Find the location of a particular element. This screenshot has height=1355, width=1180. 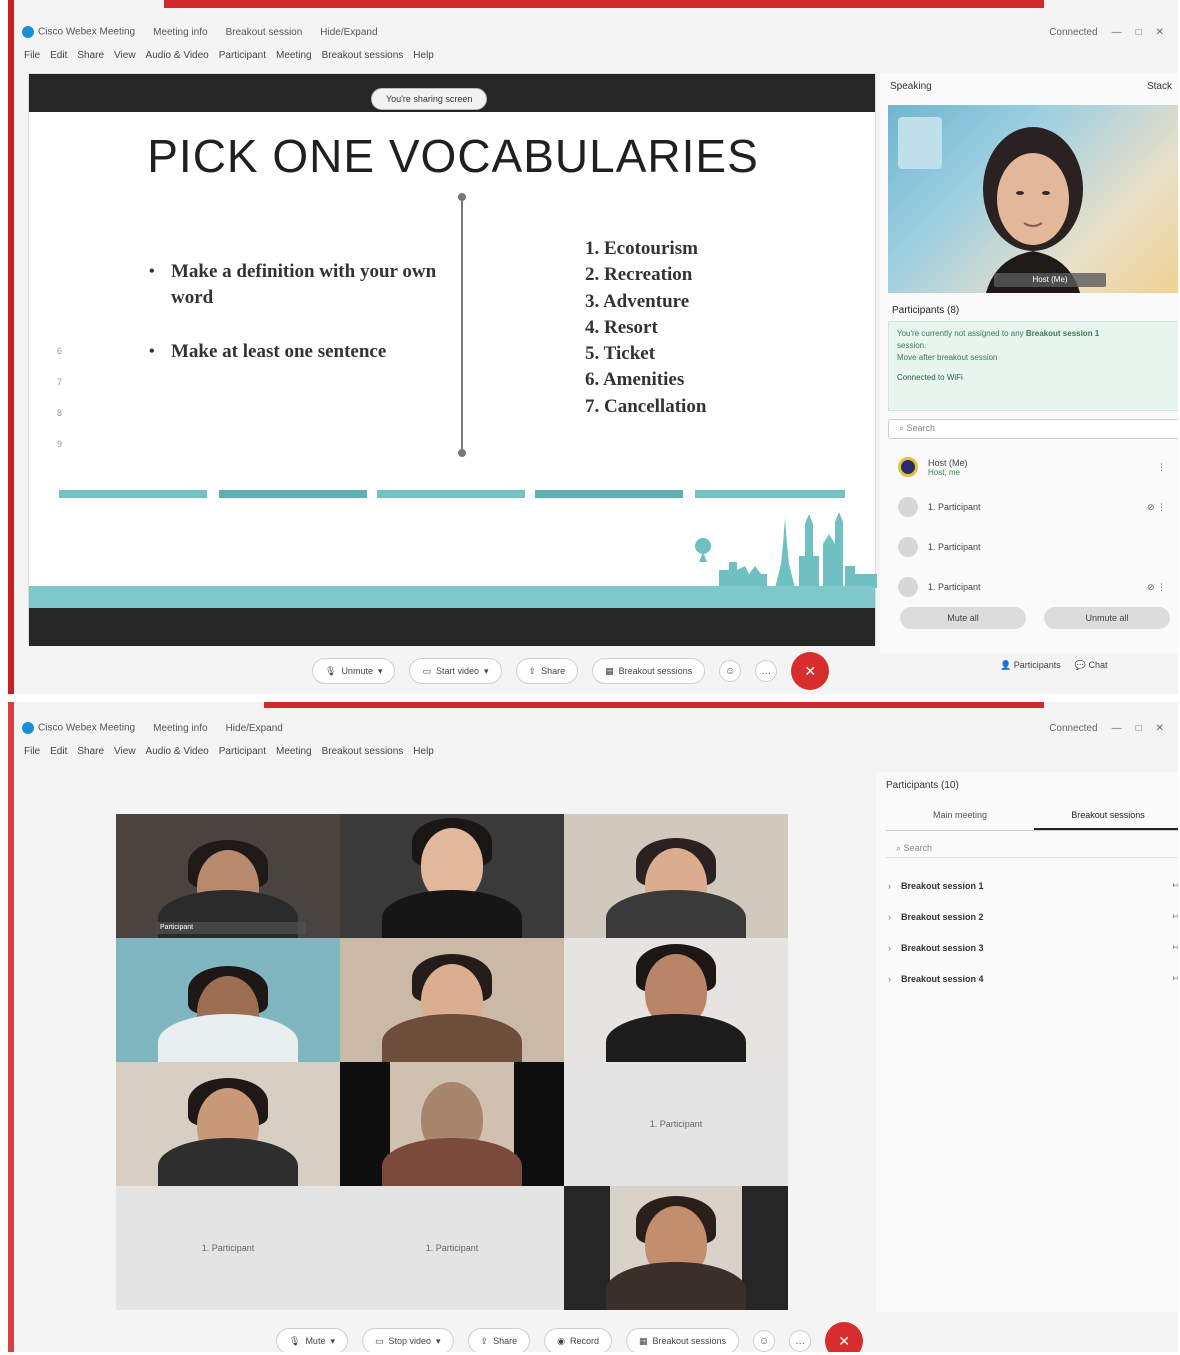

record-button: ◉ Record is located at coordinates (578, 1340).